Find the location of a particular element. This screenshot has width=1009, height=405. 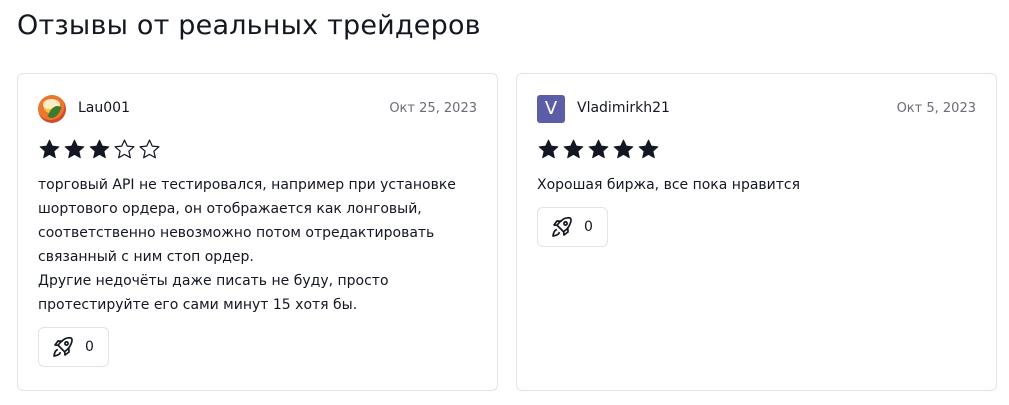

avatar: V is located at coordinates (551, 109).